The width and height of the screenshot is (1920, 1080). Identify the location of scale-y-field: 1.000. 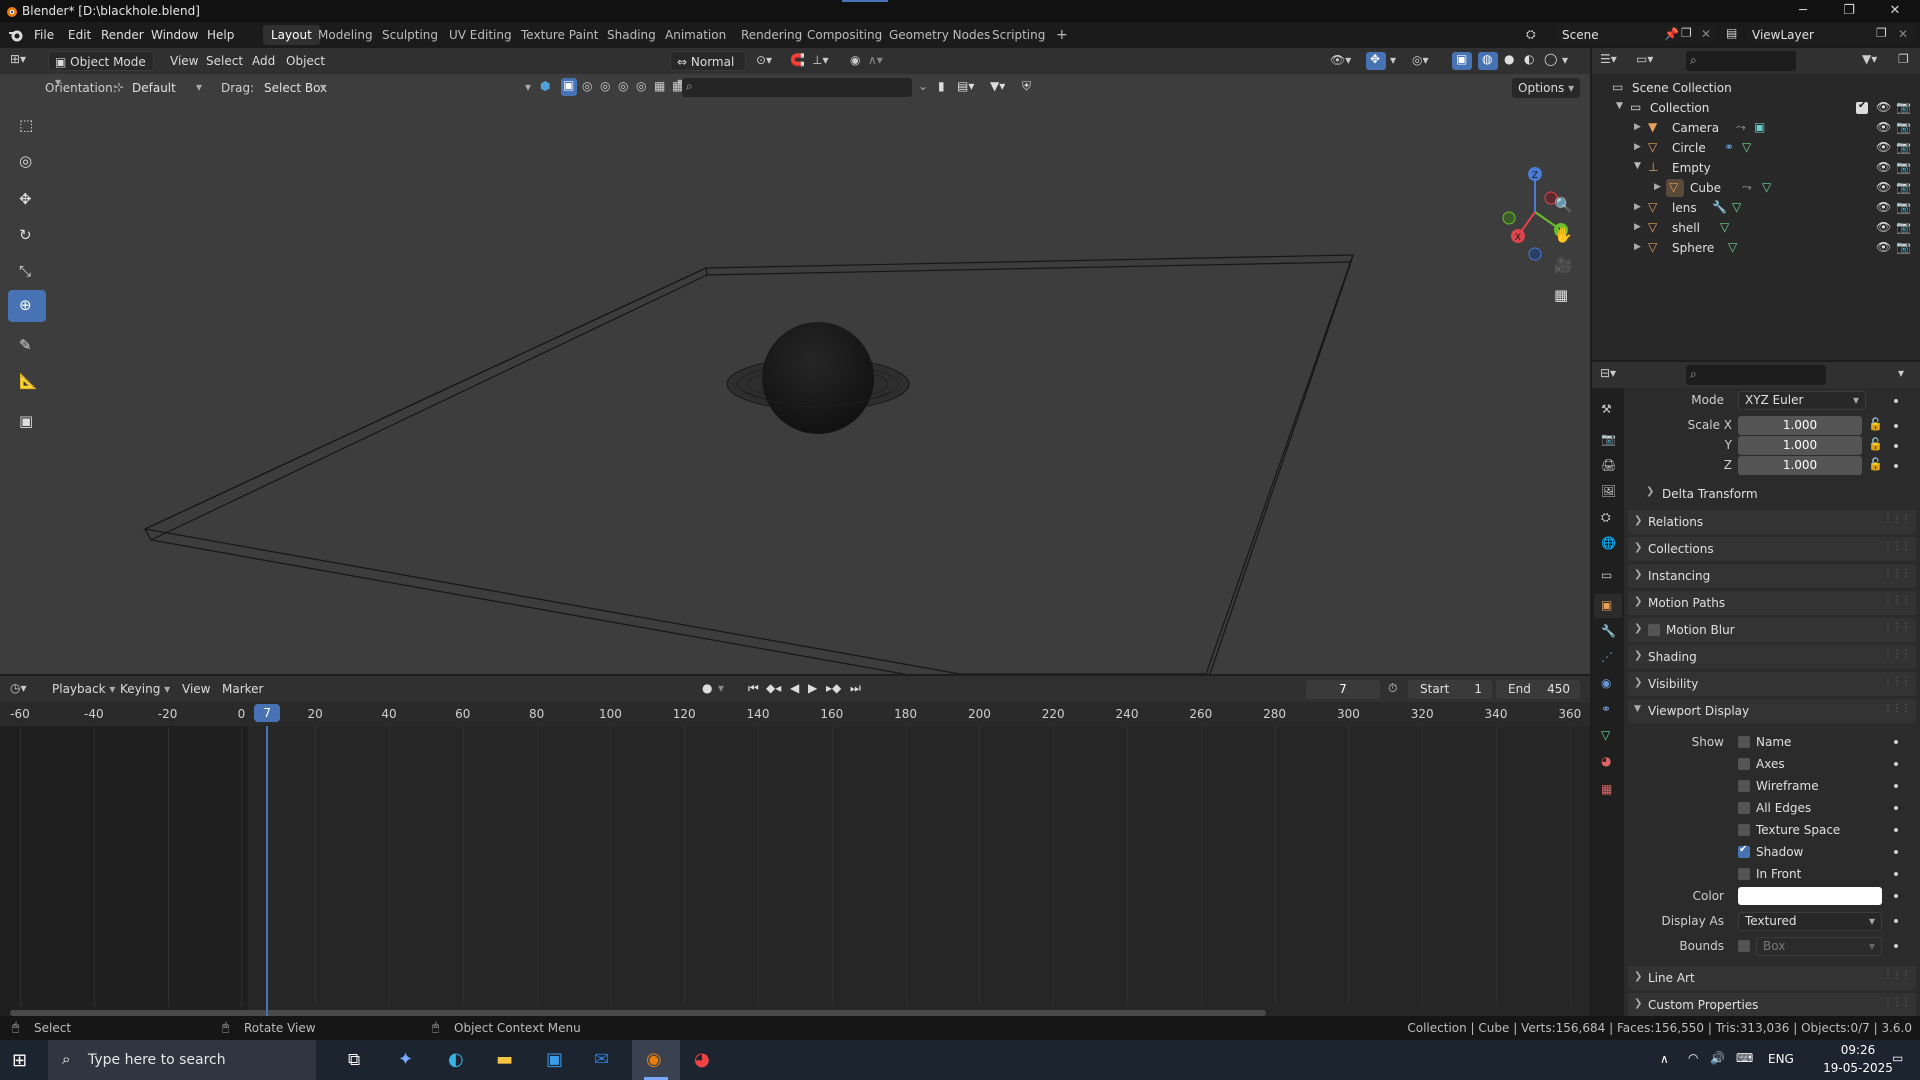
(1800, 445).